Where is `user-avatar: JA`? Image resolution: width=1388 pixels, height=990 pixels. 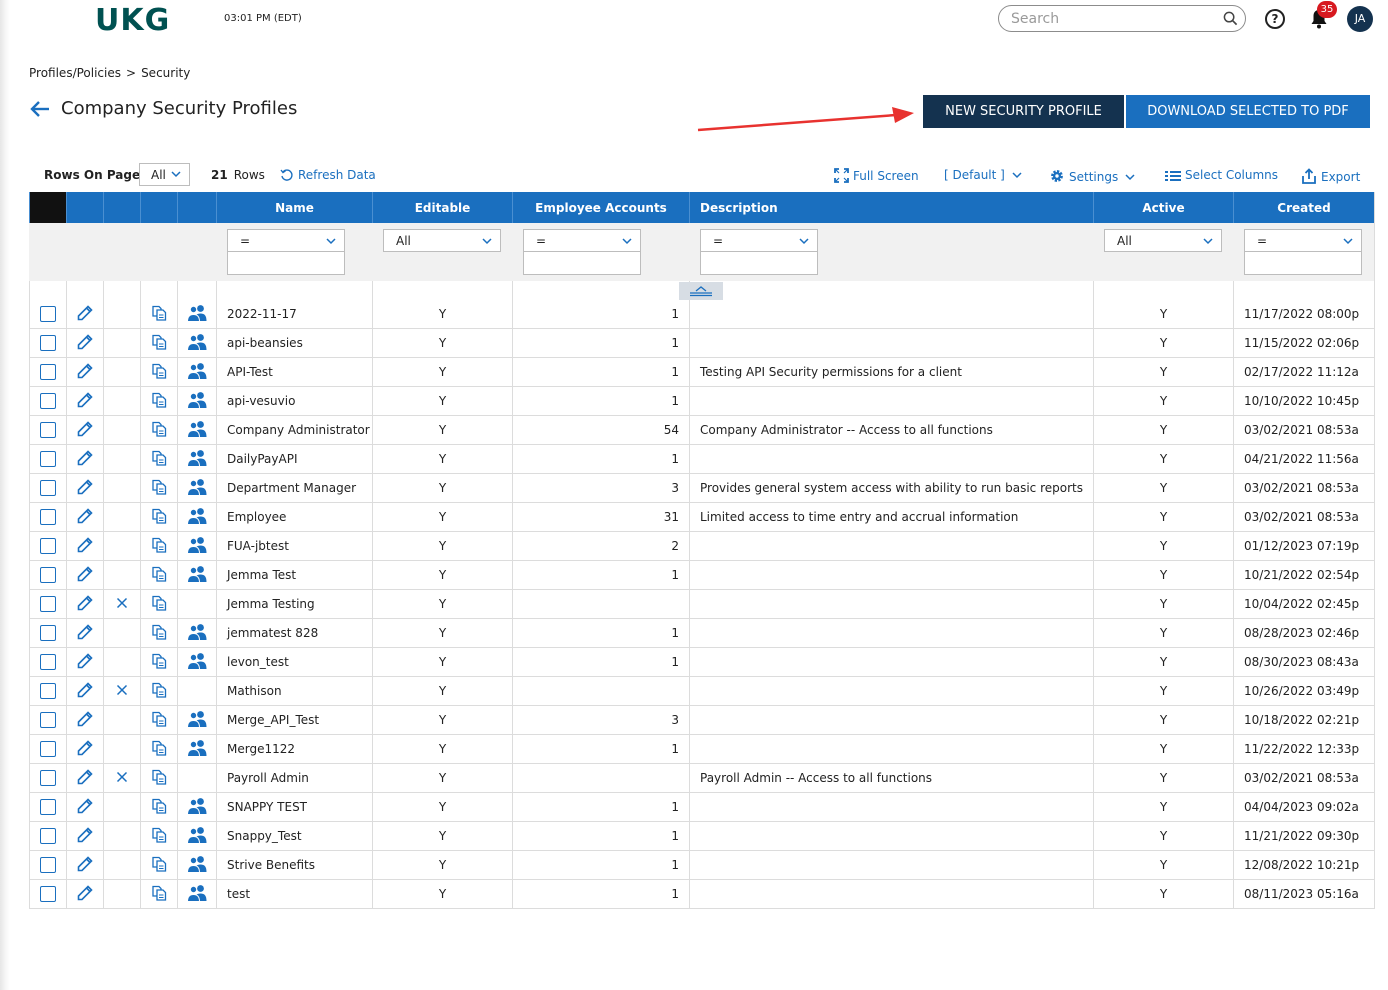 user-avatar: JA is located at coordinates (1360, 19).